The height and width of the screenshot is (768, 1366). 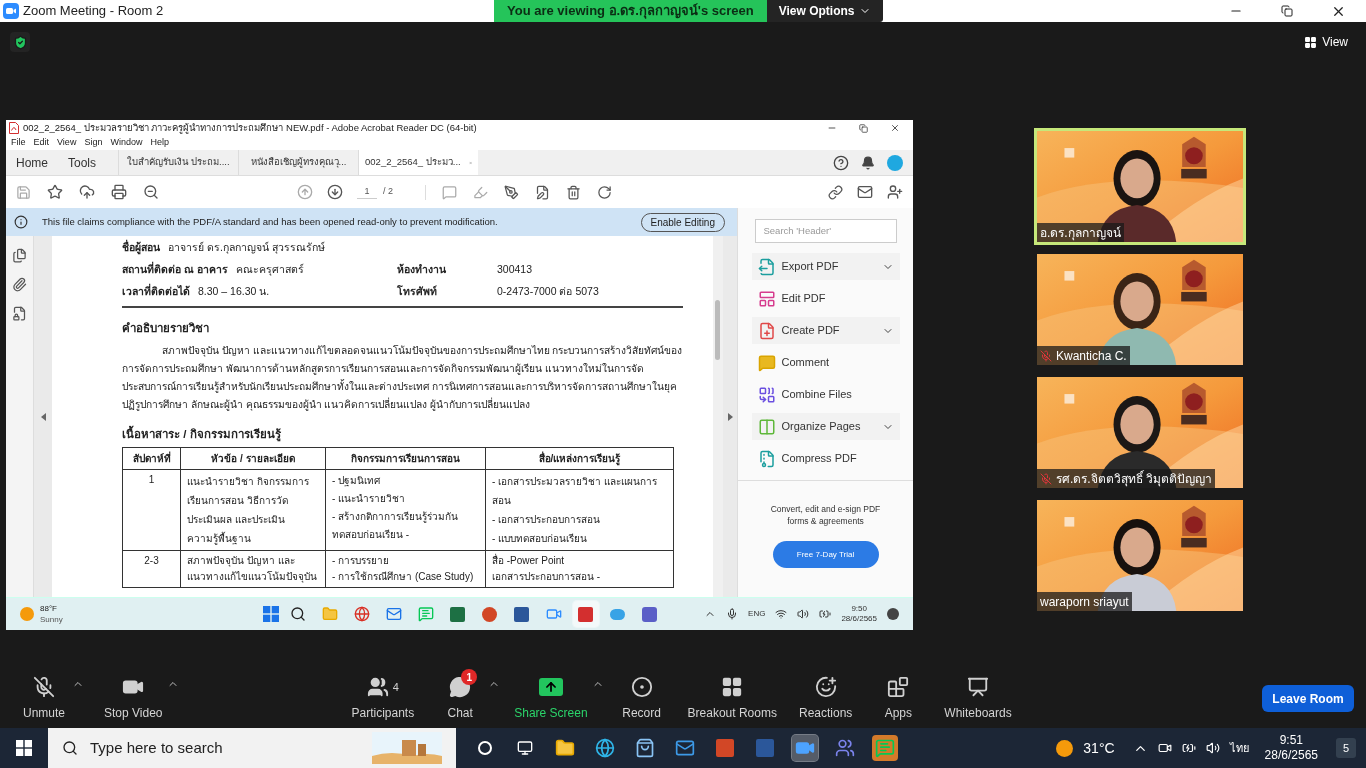 What do you see at coordinates (604, 192) in the screenshot?
I see `rotate-icon` at bounding box center [604, 192].